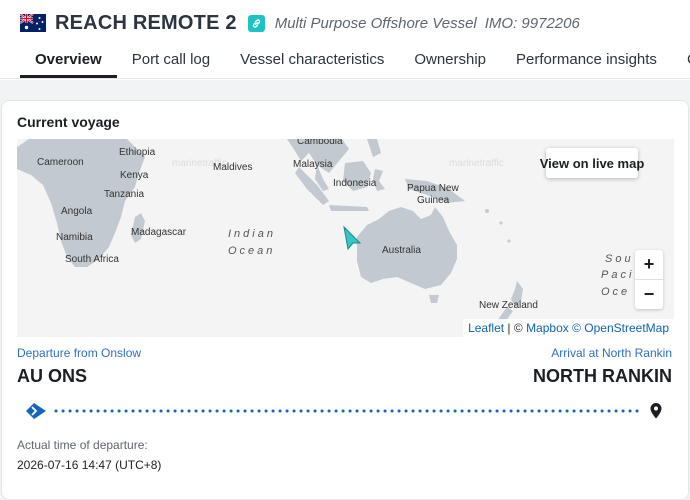  I want to click on map-label-pacific-ocean: Oce, so click(615, 292).